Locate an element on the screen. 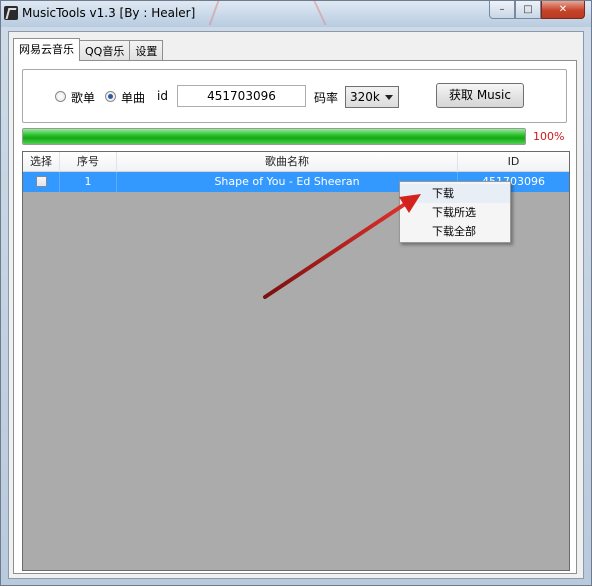  row-checkbox is located at coordinates (41, 181).